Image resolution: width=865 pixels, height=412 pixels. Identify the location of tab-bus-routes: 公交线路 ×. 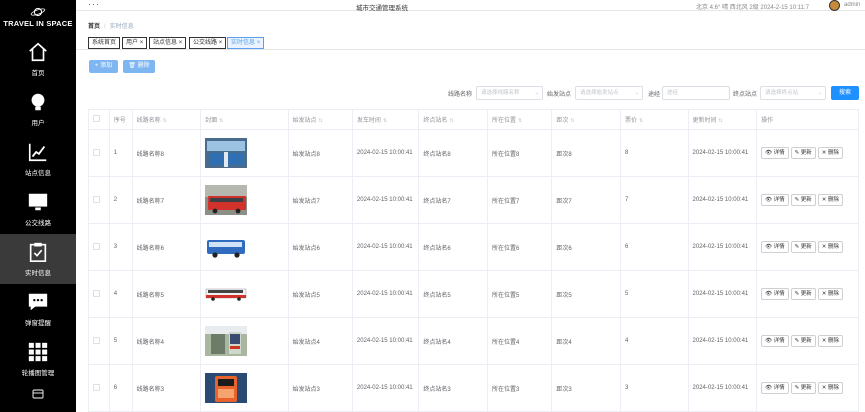
(208, 43).